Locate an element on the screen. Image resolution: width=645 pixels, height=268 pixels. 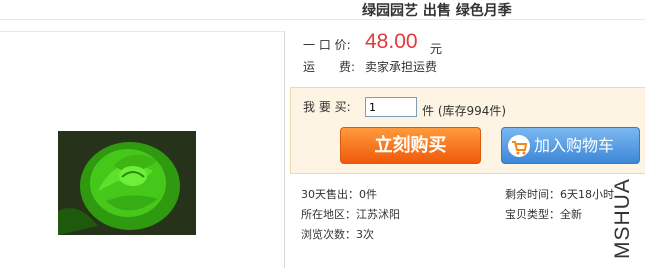
product-image is located at coordinates (127, 183).